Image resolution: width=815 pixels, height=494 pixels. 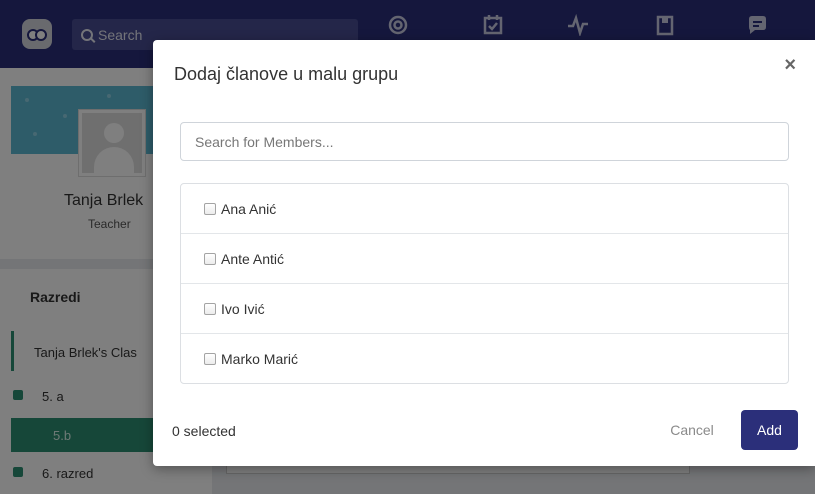 I want to click on member-name: Ivo Ivić, so click(x=243, y=309).